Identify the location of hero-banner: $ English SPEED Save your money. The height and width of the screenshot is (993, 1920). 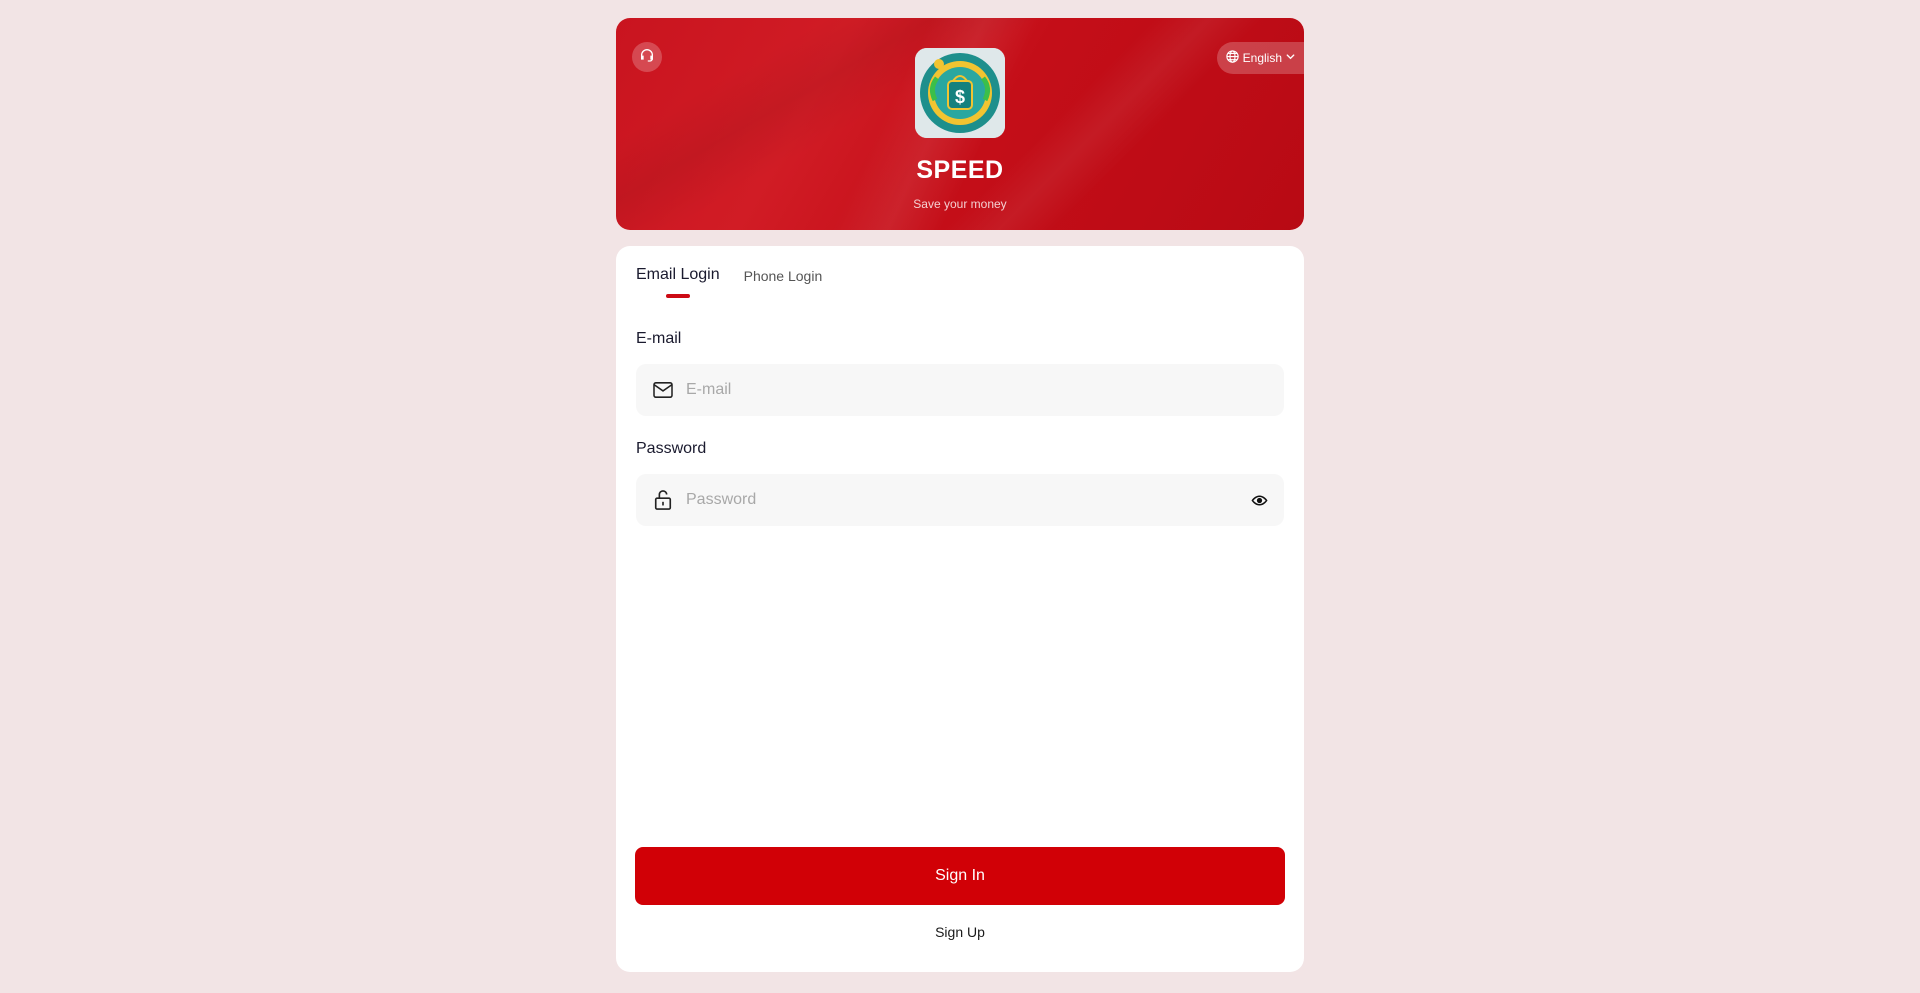
(960, 124).